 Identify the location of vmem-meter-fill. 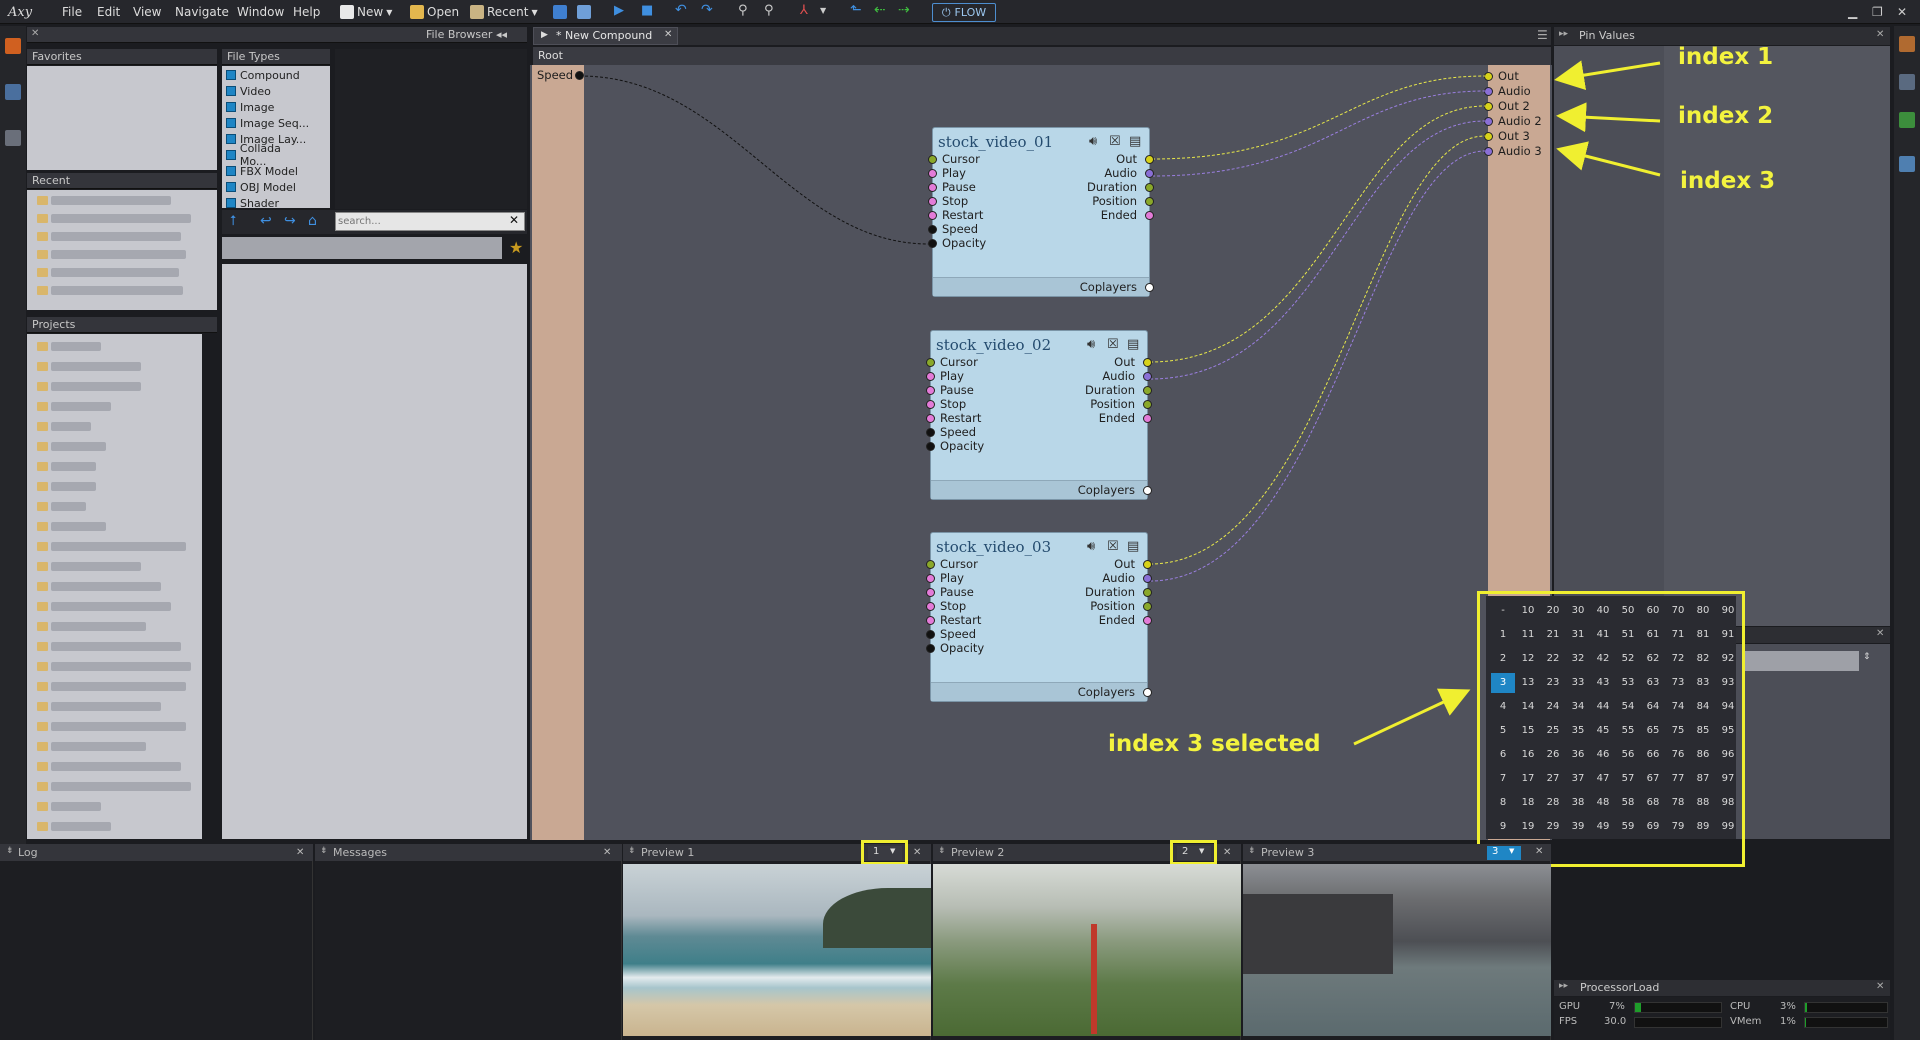
(1805, 1022).